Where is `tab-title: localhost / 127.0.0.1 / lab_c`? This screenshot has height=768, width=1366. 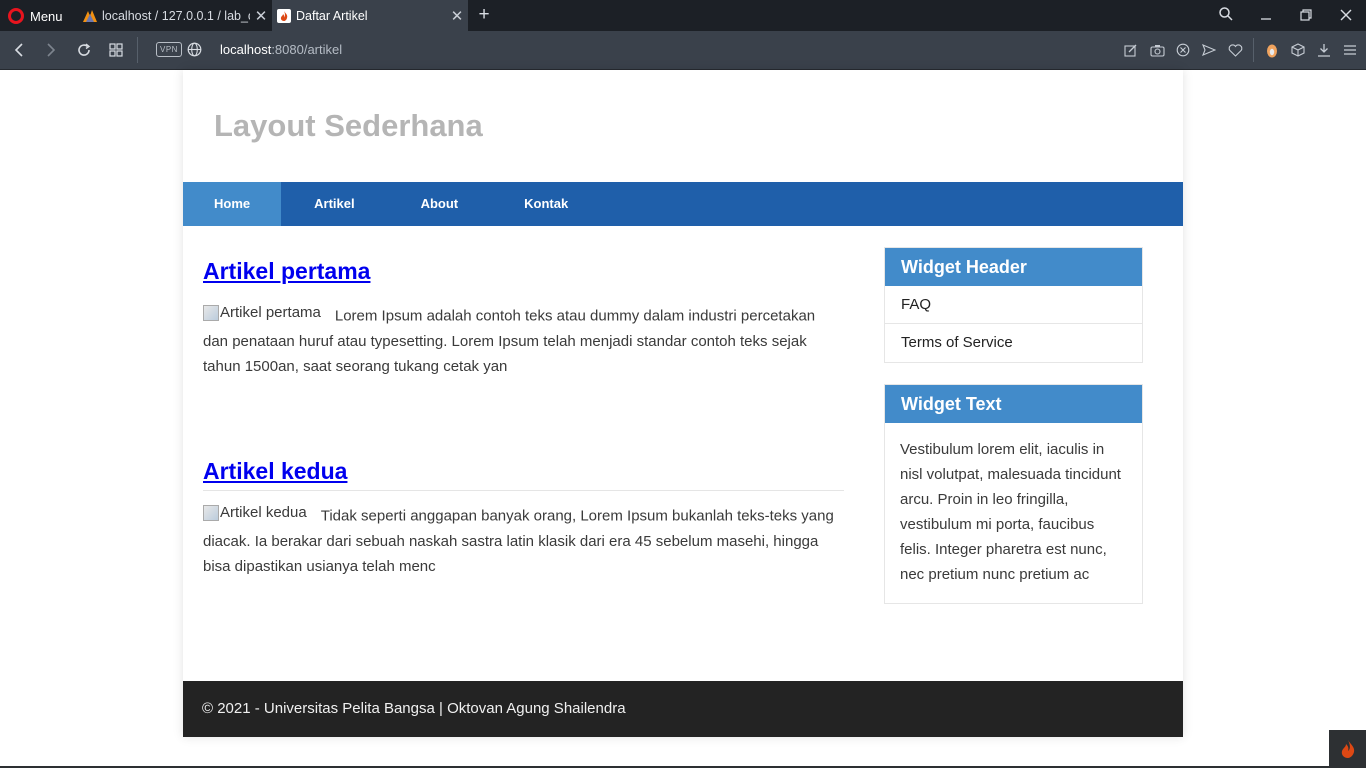
tab-title: localhost / 127.0.0.1 / lab_c is located at coordinates (176, 15).